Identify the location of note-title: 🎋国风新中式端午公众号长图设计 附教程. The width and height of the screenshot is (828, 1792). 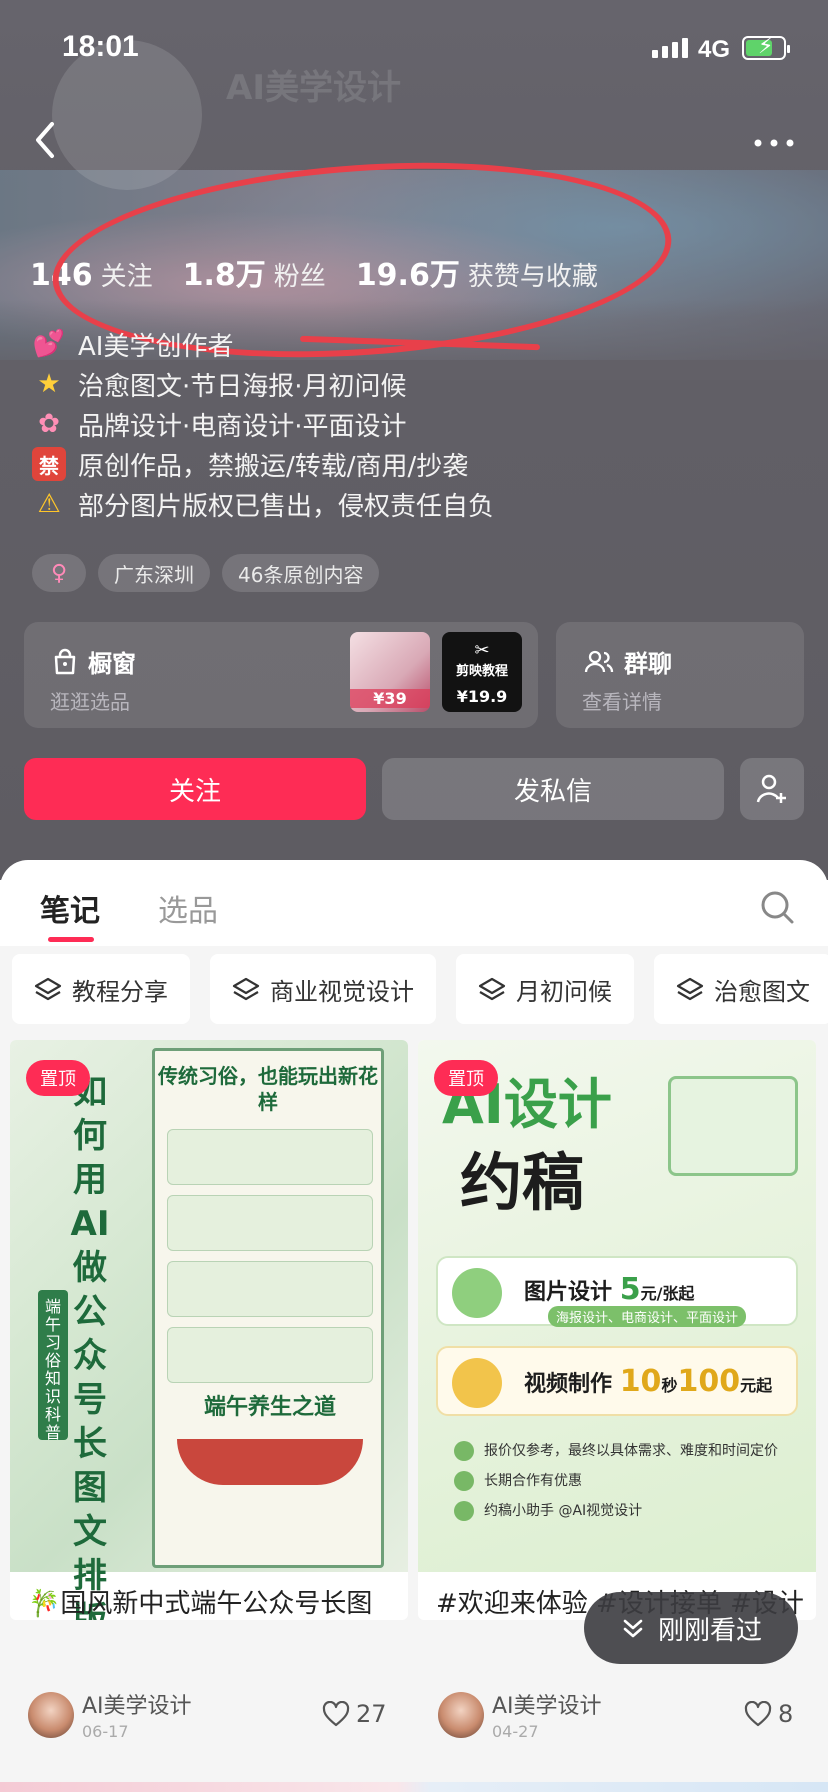
(200, 1604).